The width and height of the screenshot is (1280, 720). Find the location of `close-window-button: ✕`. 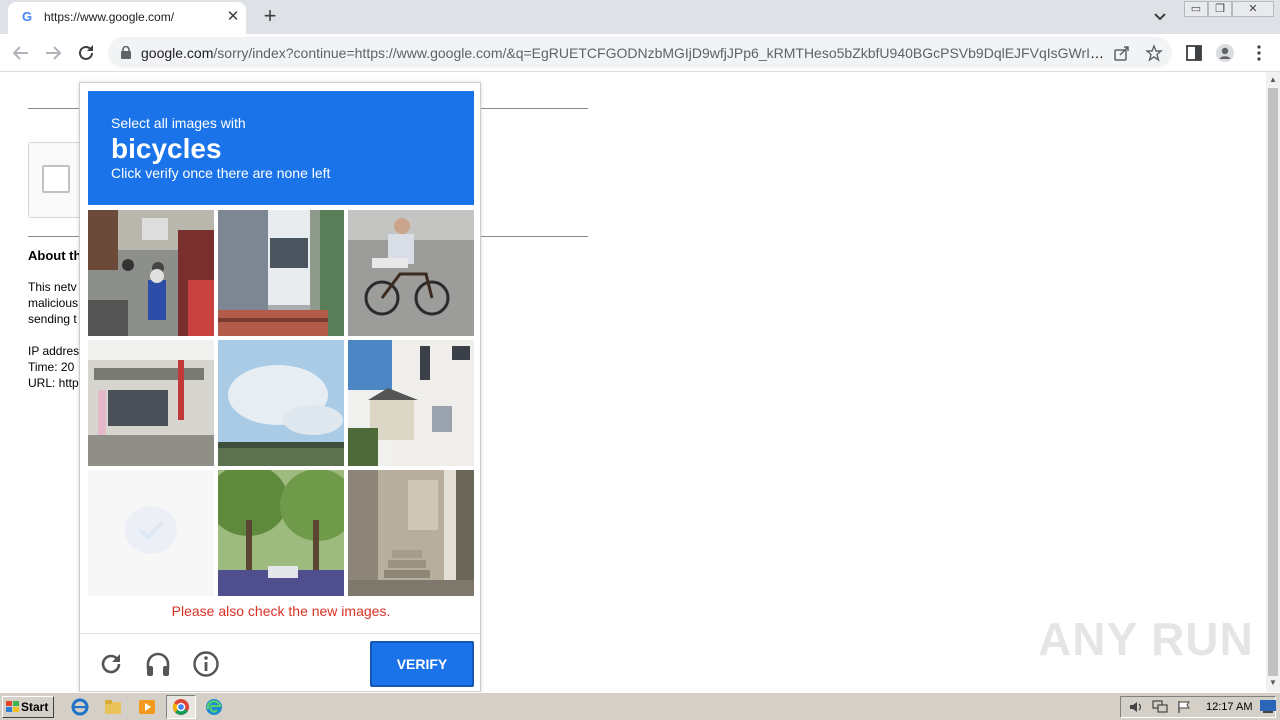

close-window-button: ✕ is located at coordinates (1253, 9).